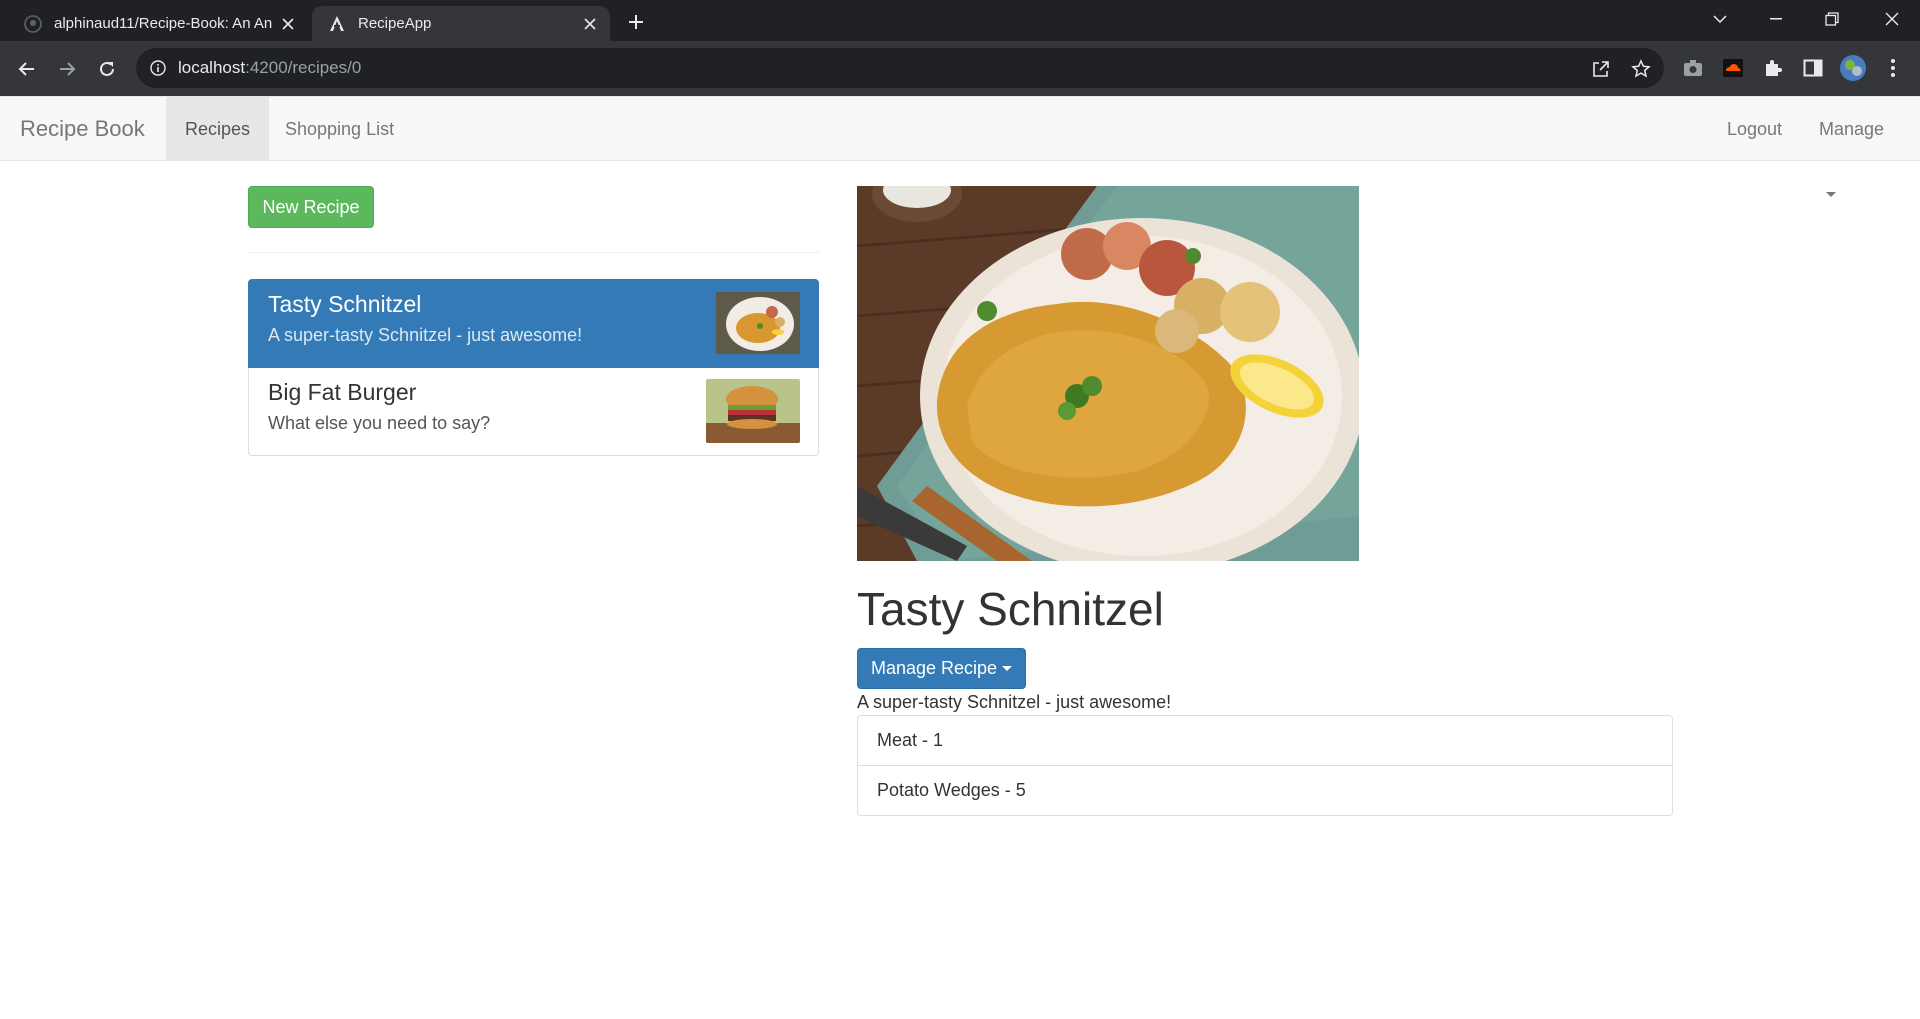 The height and width of the screenshot is (1019, 1920). Describe the element at coordinates (339, 129) in the screenshot. I see `nav-link-shopping-list: Shopping List` at that location.